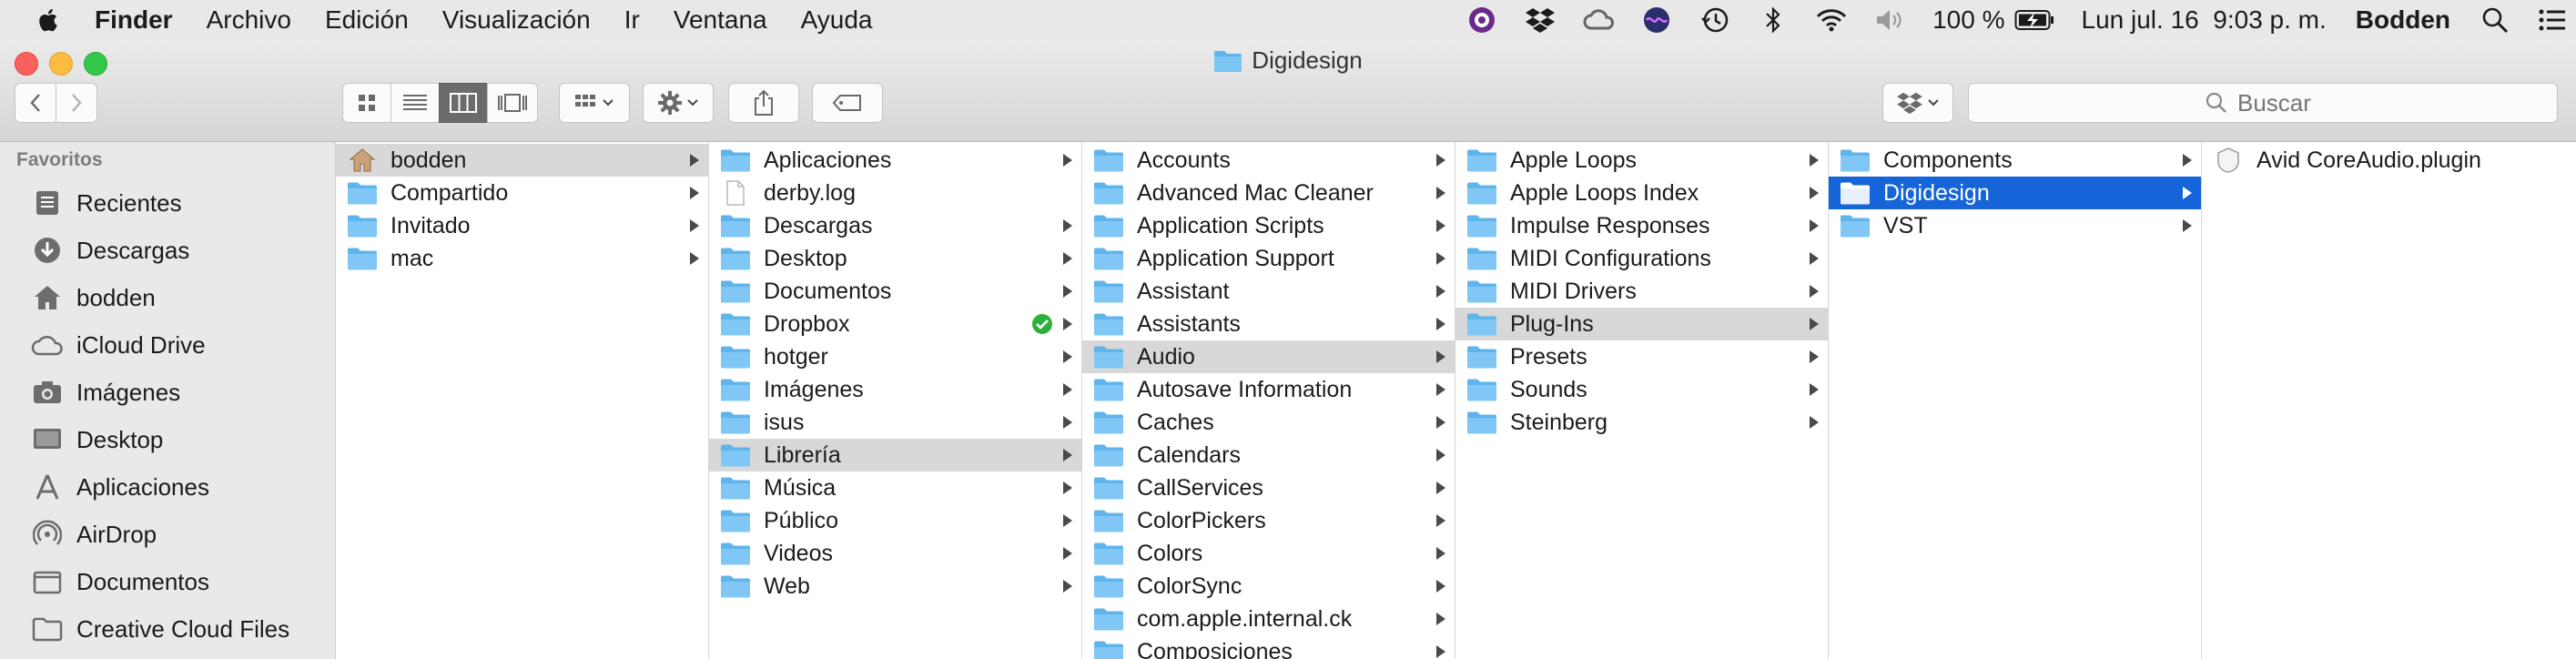 Image resolution: width=2576 pixels, height=659 pixels. Describe the element at coordinates (116, 534) in the screenshot. I see `sidebar-item-label: AirDrop` at that location.